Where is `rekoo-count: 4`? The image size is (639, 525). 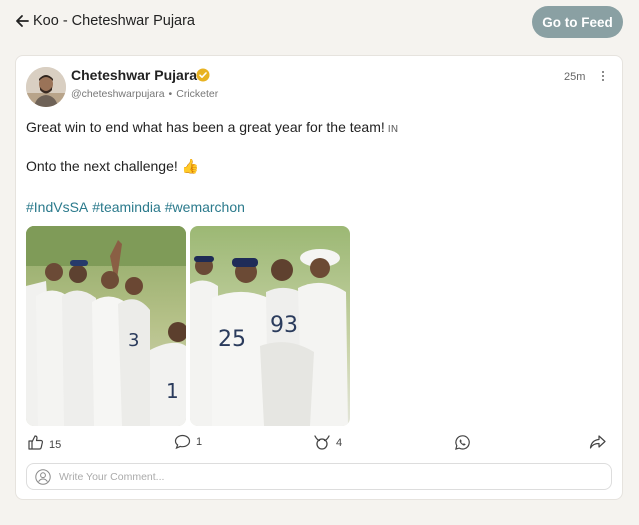 rekoo-count: 4 is located at coordinates (339, 442).